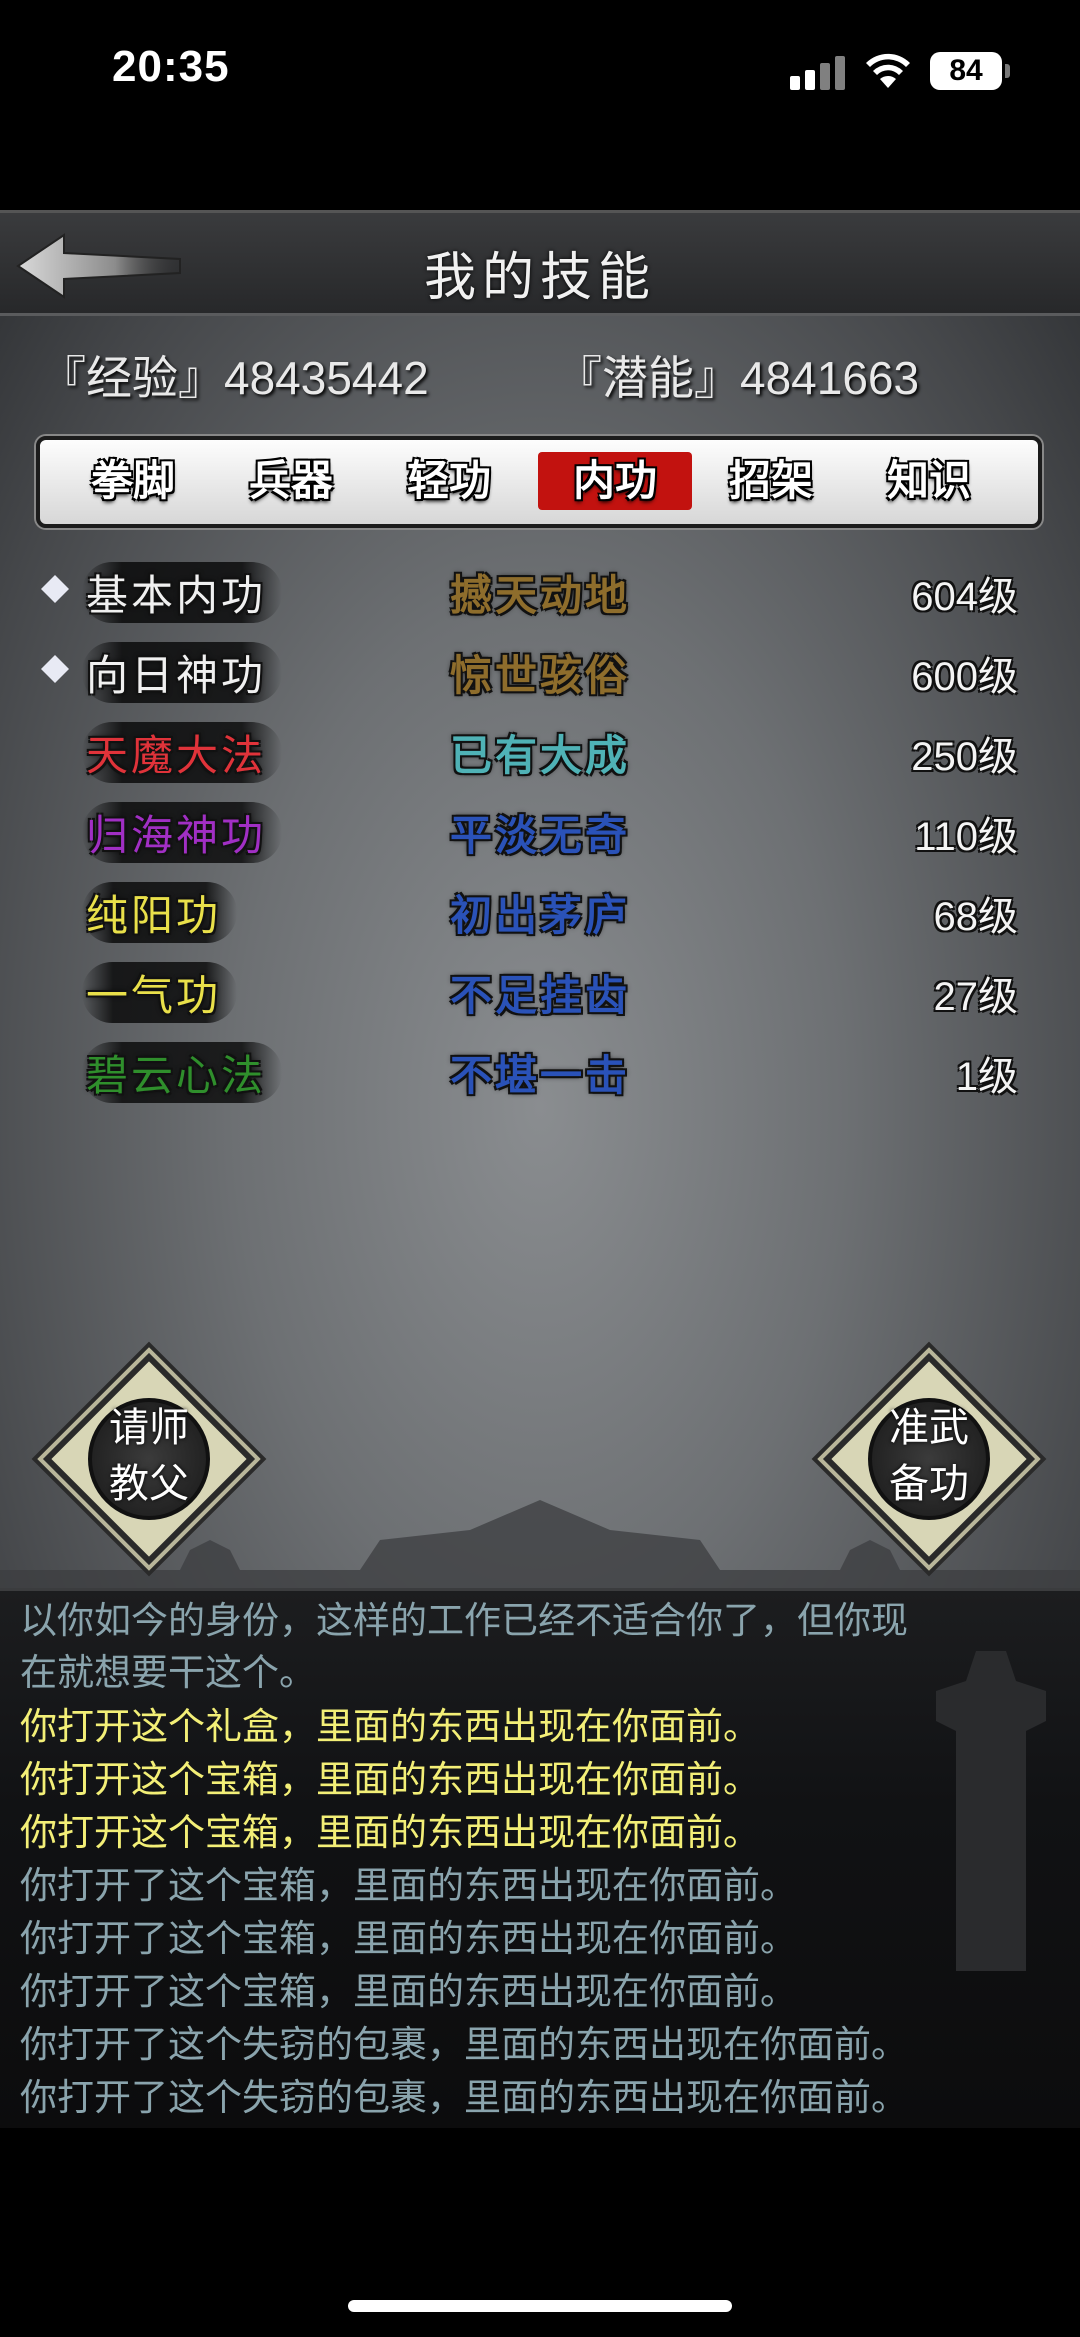  I want to click on prepare-skill-button: 准武 备功, so click(929, 1459).